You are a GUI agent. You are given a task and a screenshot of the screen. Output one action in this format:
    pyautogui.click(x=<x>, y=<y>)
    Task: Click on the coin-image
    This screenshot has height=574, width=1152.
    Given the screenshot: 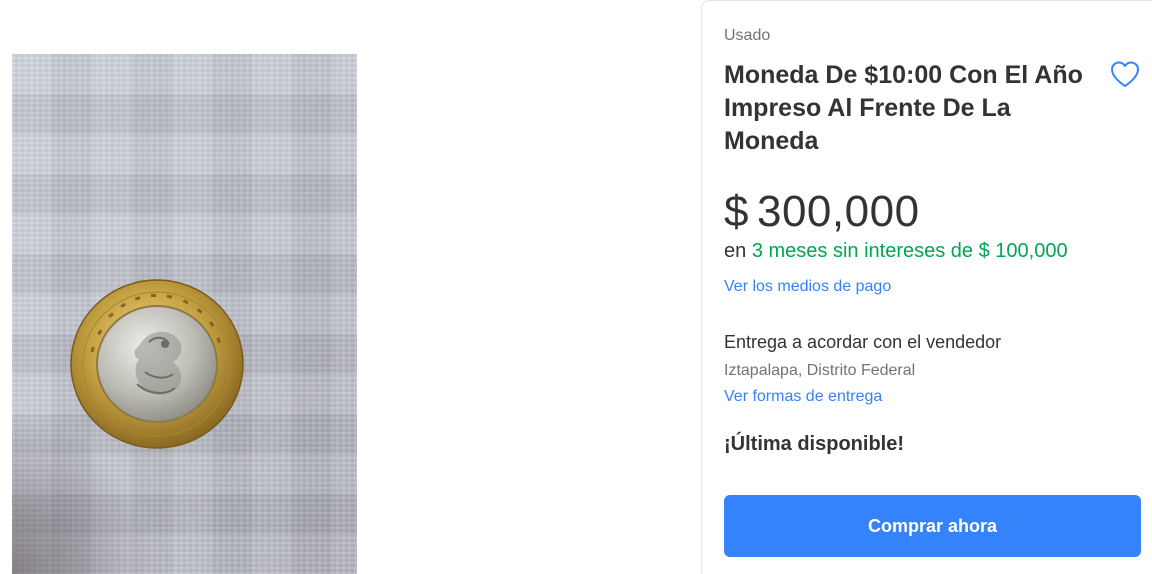 What is the action you would take?
    pyautogui.click(x=157, y=364)
    